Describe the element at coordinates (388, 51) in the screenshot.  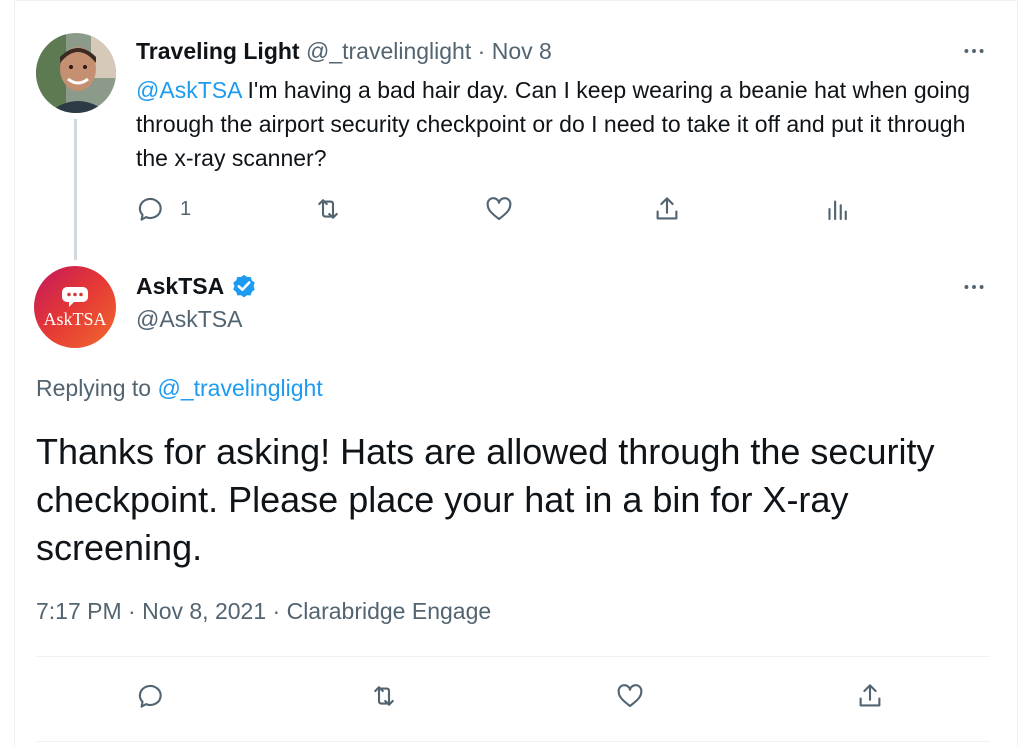
I see `parent-handle: @_travelinglight` at that location.